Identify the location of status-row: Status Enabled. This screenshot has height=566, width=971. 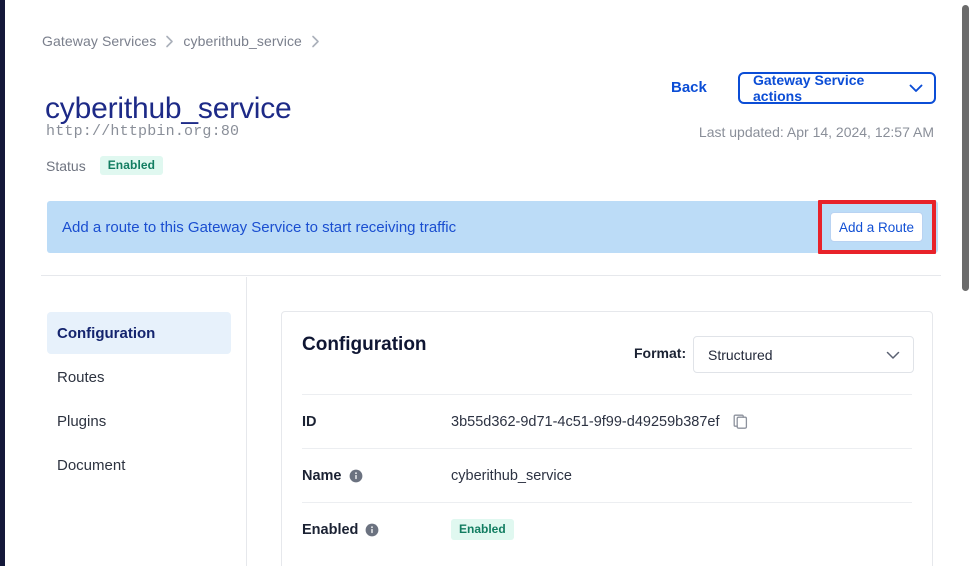
(105, 165).